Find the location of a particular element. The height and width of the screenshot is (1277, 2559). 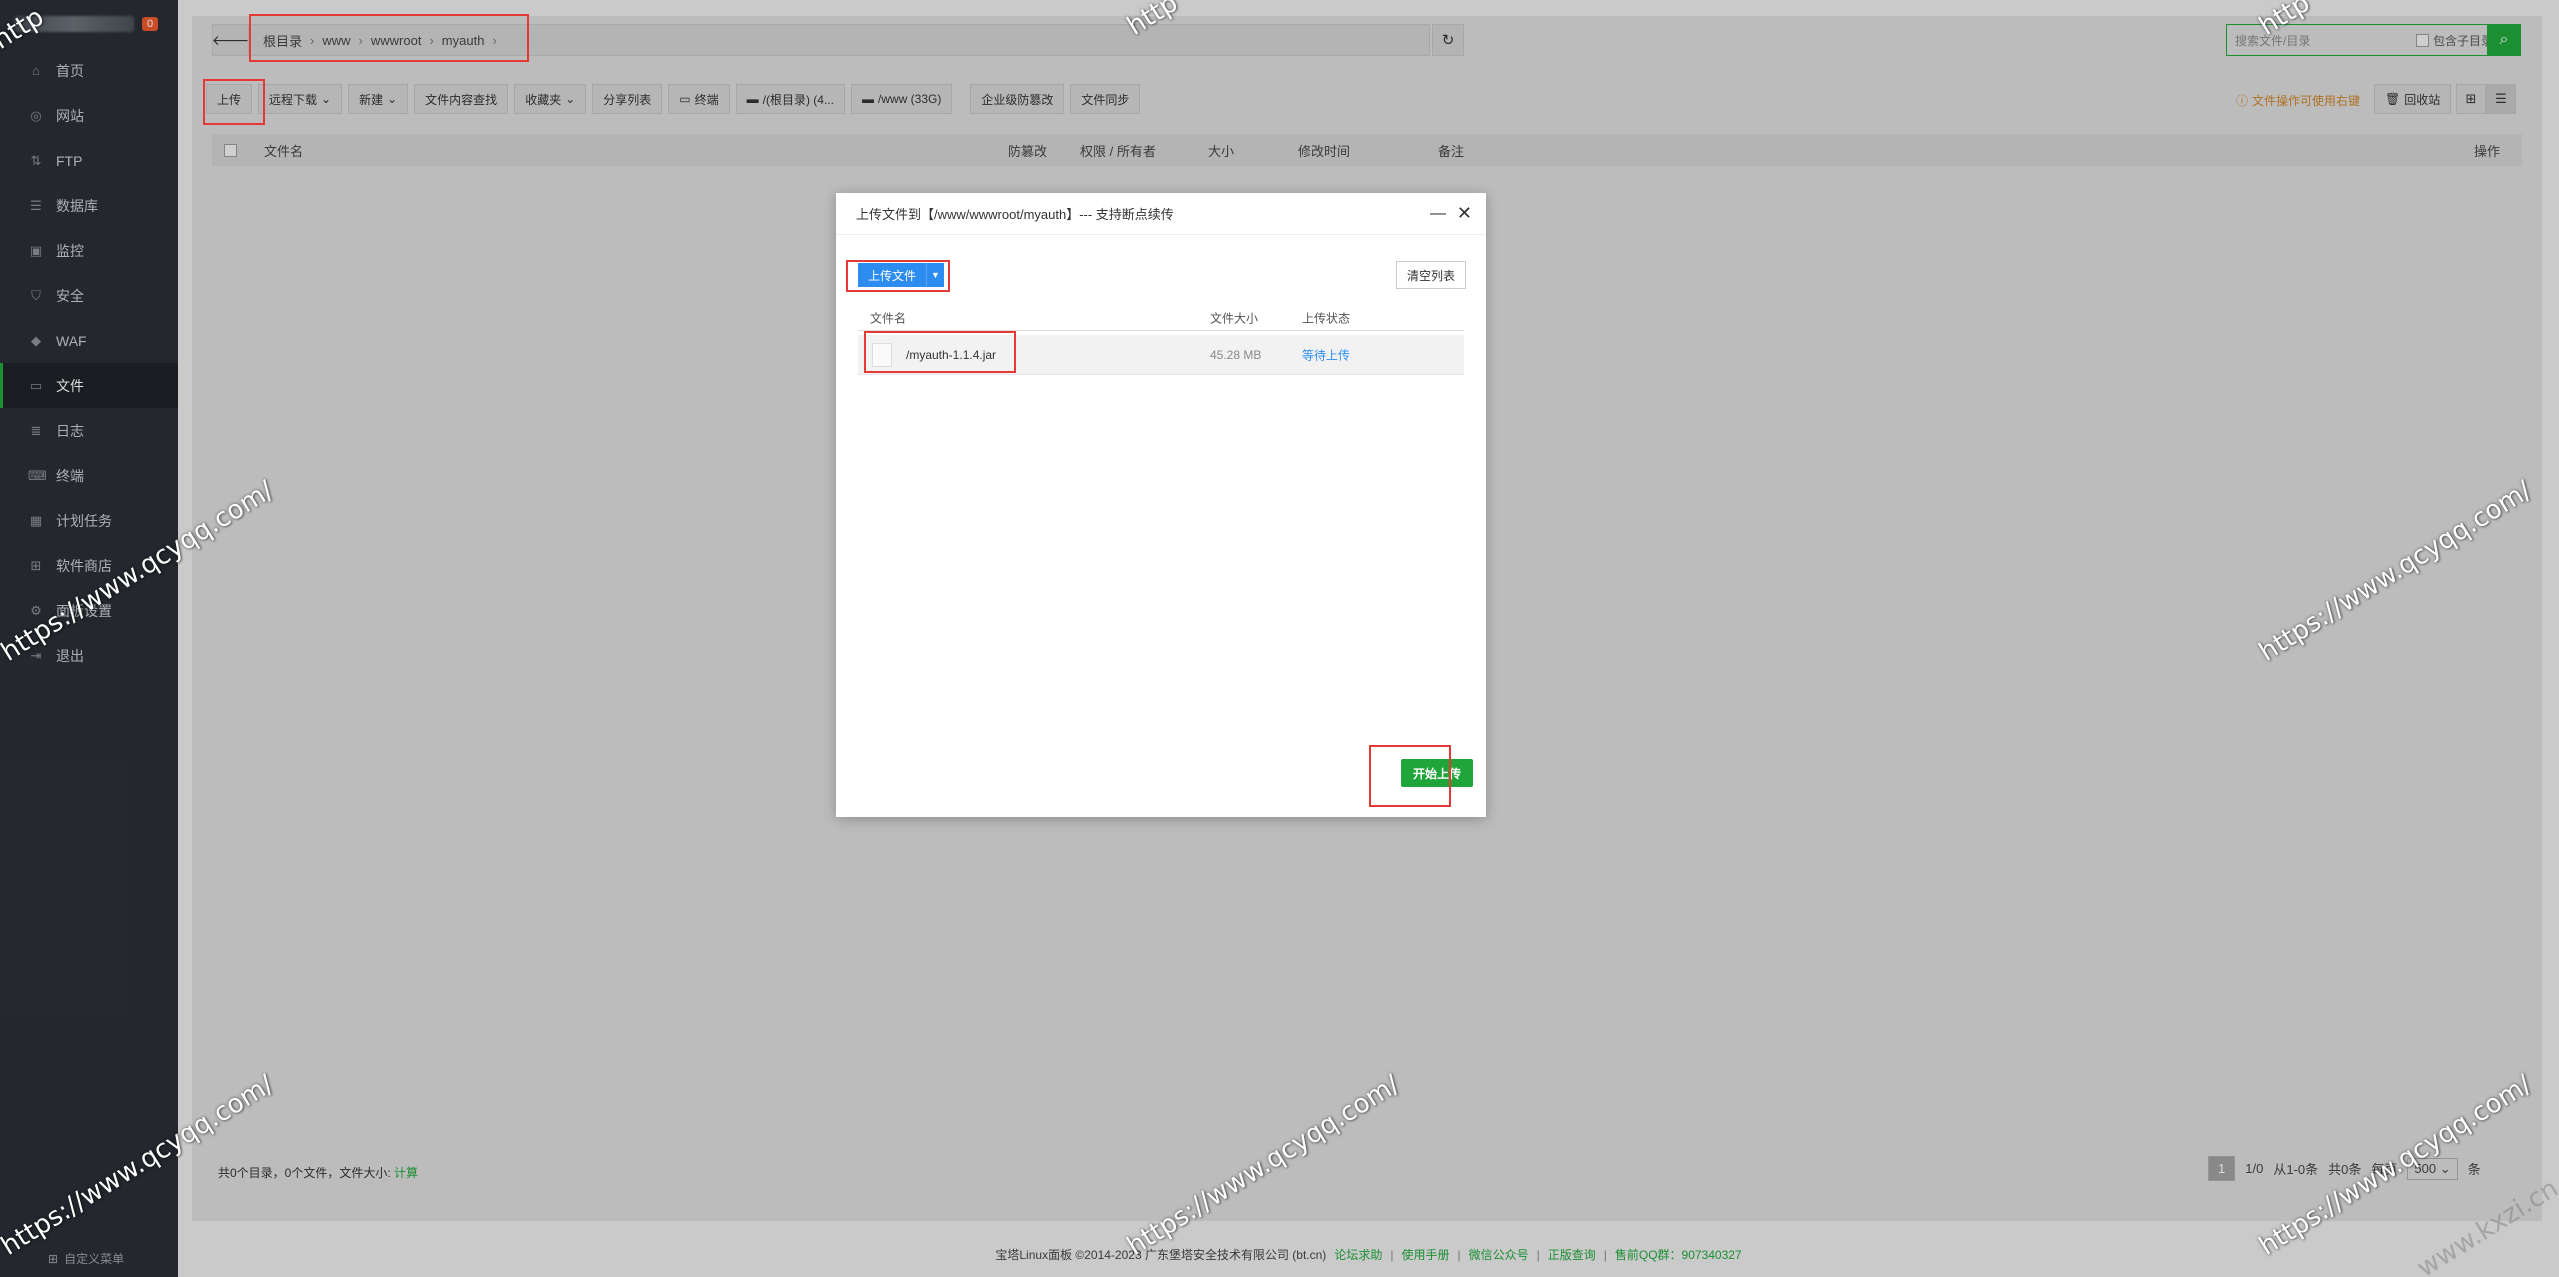

dialog-title: 上传文件到【/www/wwwroot/myauth】--- 支持断点续传 is located at coordinates (1161, 214).